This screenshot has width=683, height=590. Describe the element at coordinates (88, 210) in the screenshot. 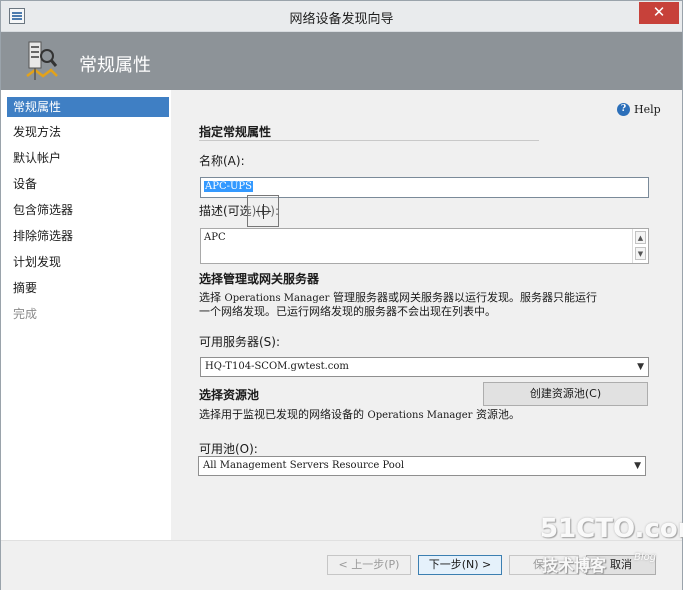

I see `sidebar-item-include-filters: 包含筛选器` at that location.